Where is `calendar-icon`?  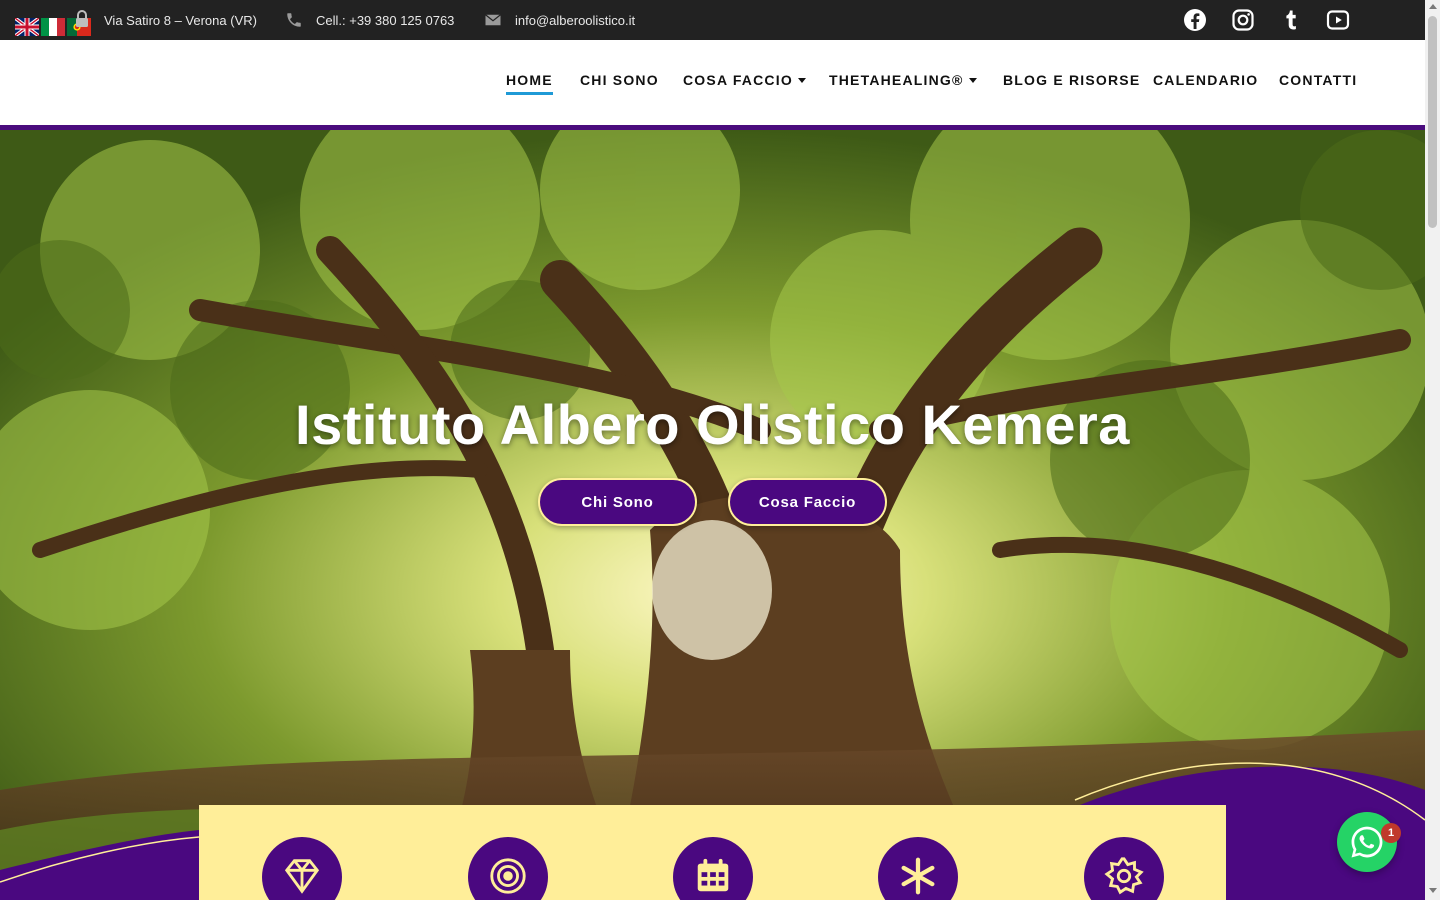 calendar-icon is located at coordinates (713, 875).